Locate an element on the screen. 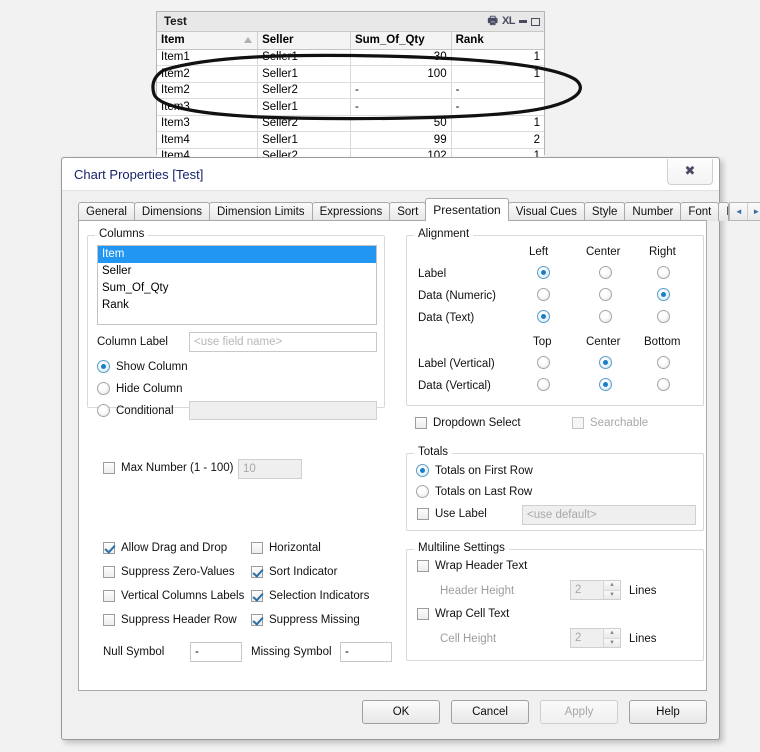 This screenshot has height=752, width=760. align-numeric-left-radio is located at coordinates (543, 294).